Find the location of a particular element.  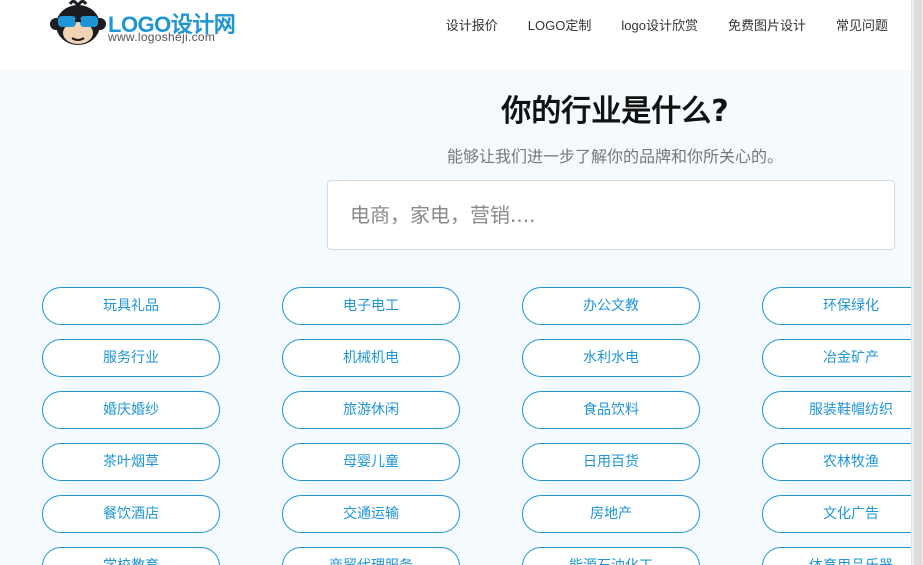

industry-chip: 学校教育 is located at coordinates (131, 556).